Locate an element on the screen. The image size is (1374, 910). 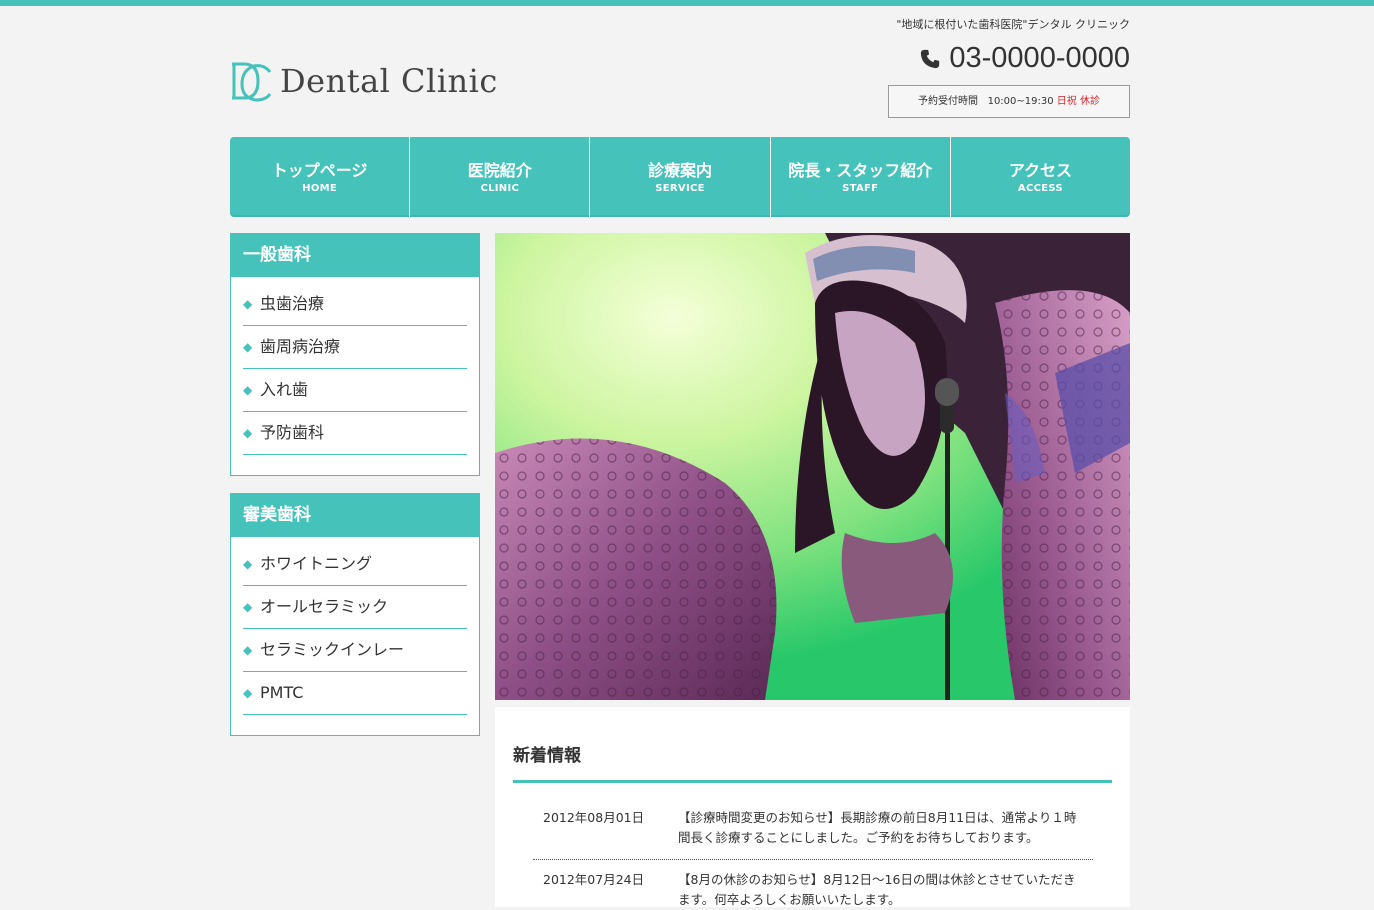
sidebar-item-label: 予防歯科 is located at coordinates (292, 432).